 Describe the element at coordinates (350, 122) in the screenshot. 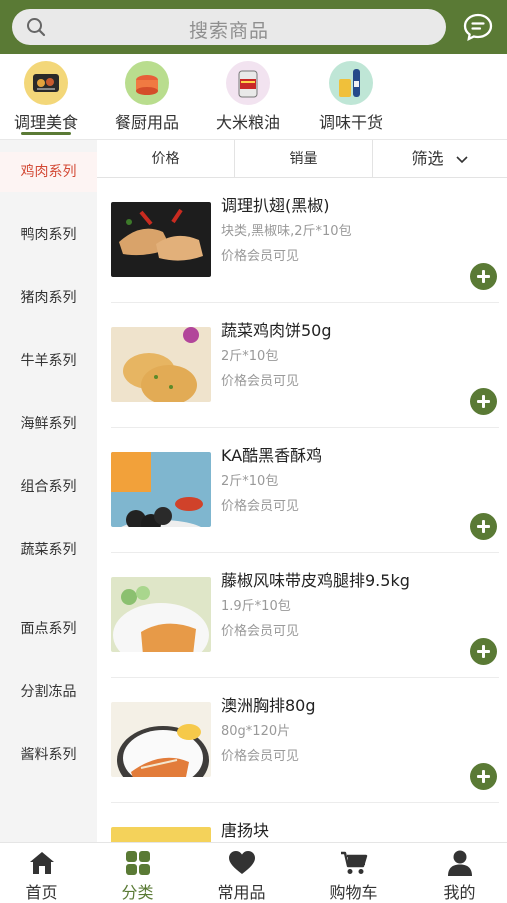

I see `tab-label: 调味干货` at that location.